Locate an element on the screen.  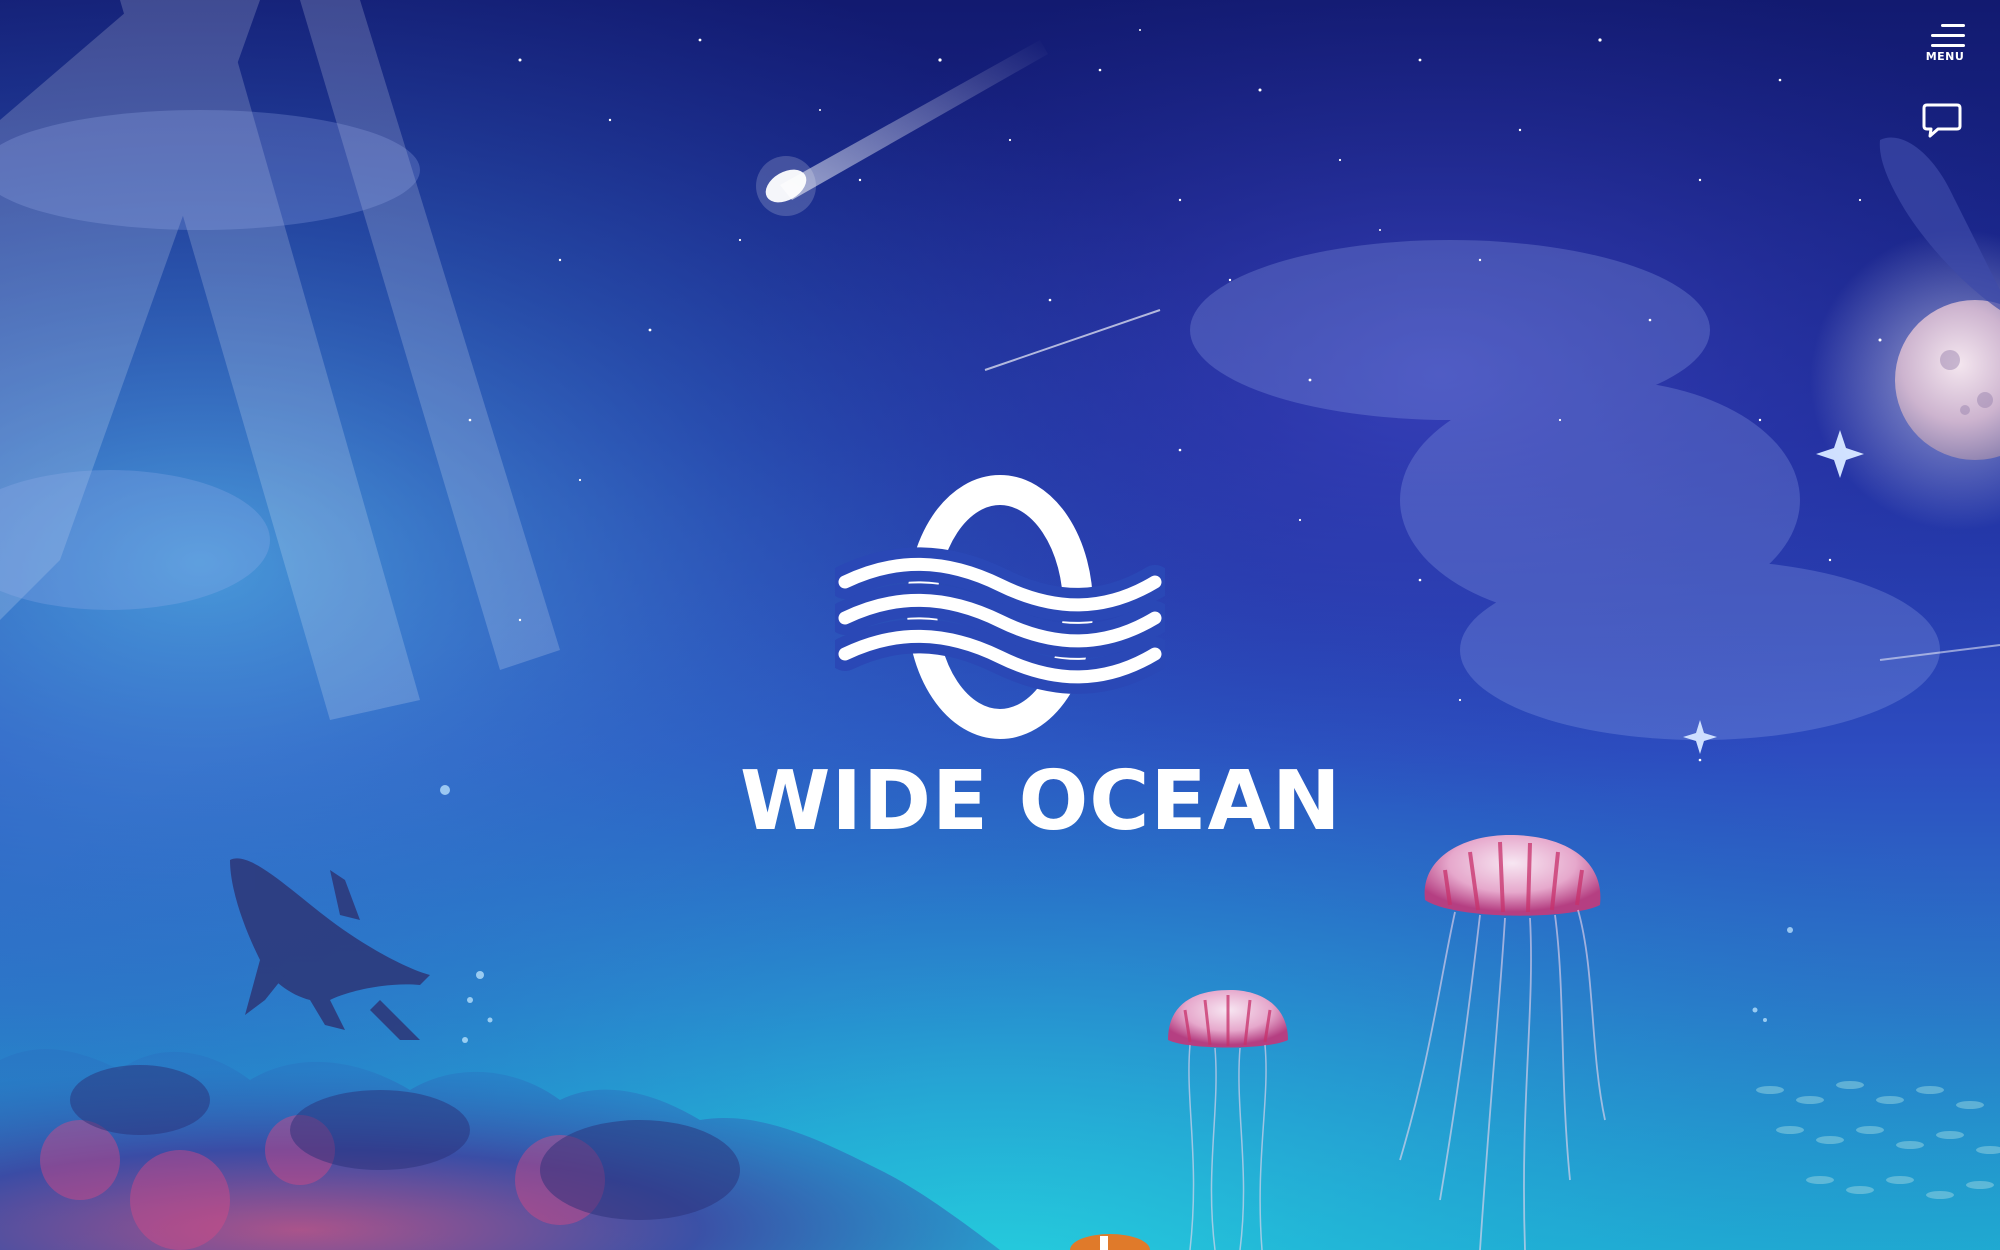
brand-logo: WIDE OCEAN is located at coordinates (1041, 660).